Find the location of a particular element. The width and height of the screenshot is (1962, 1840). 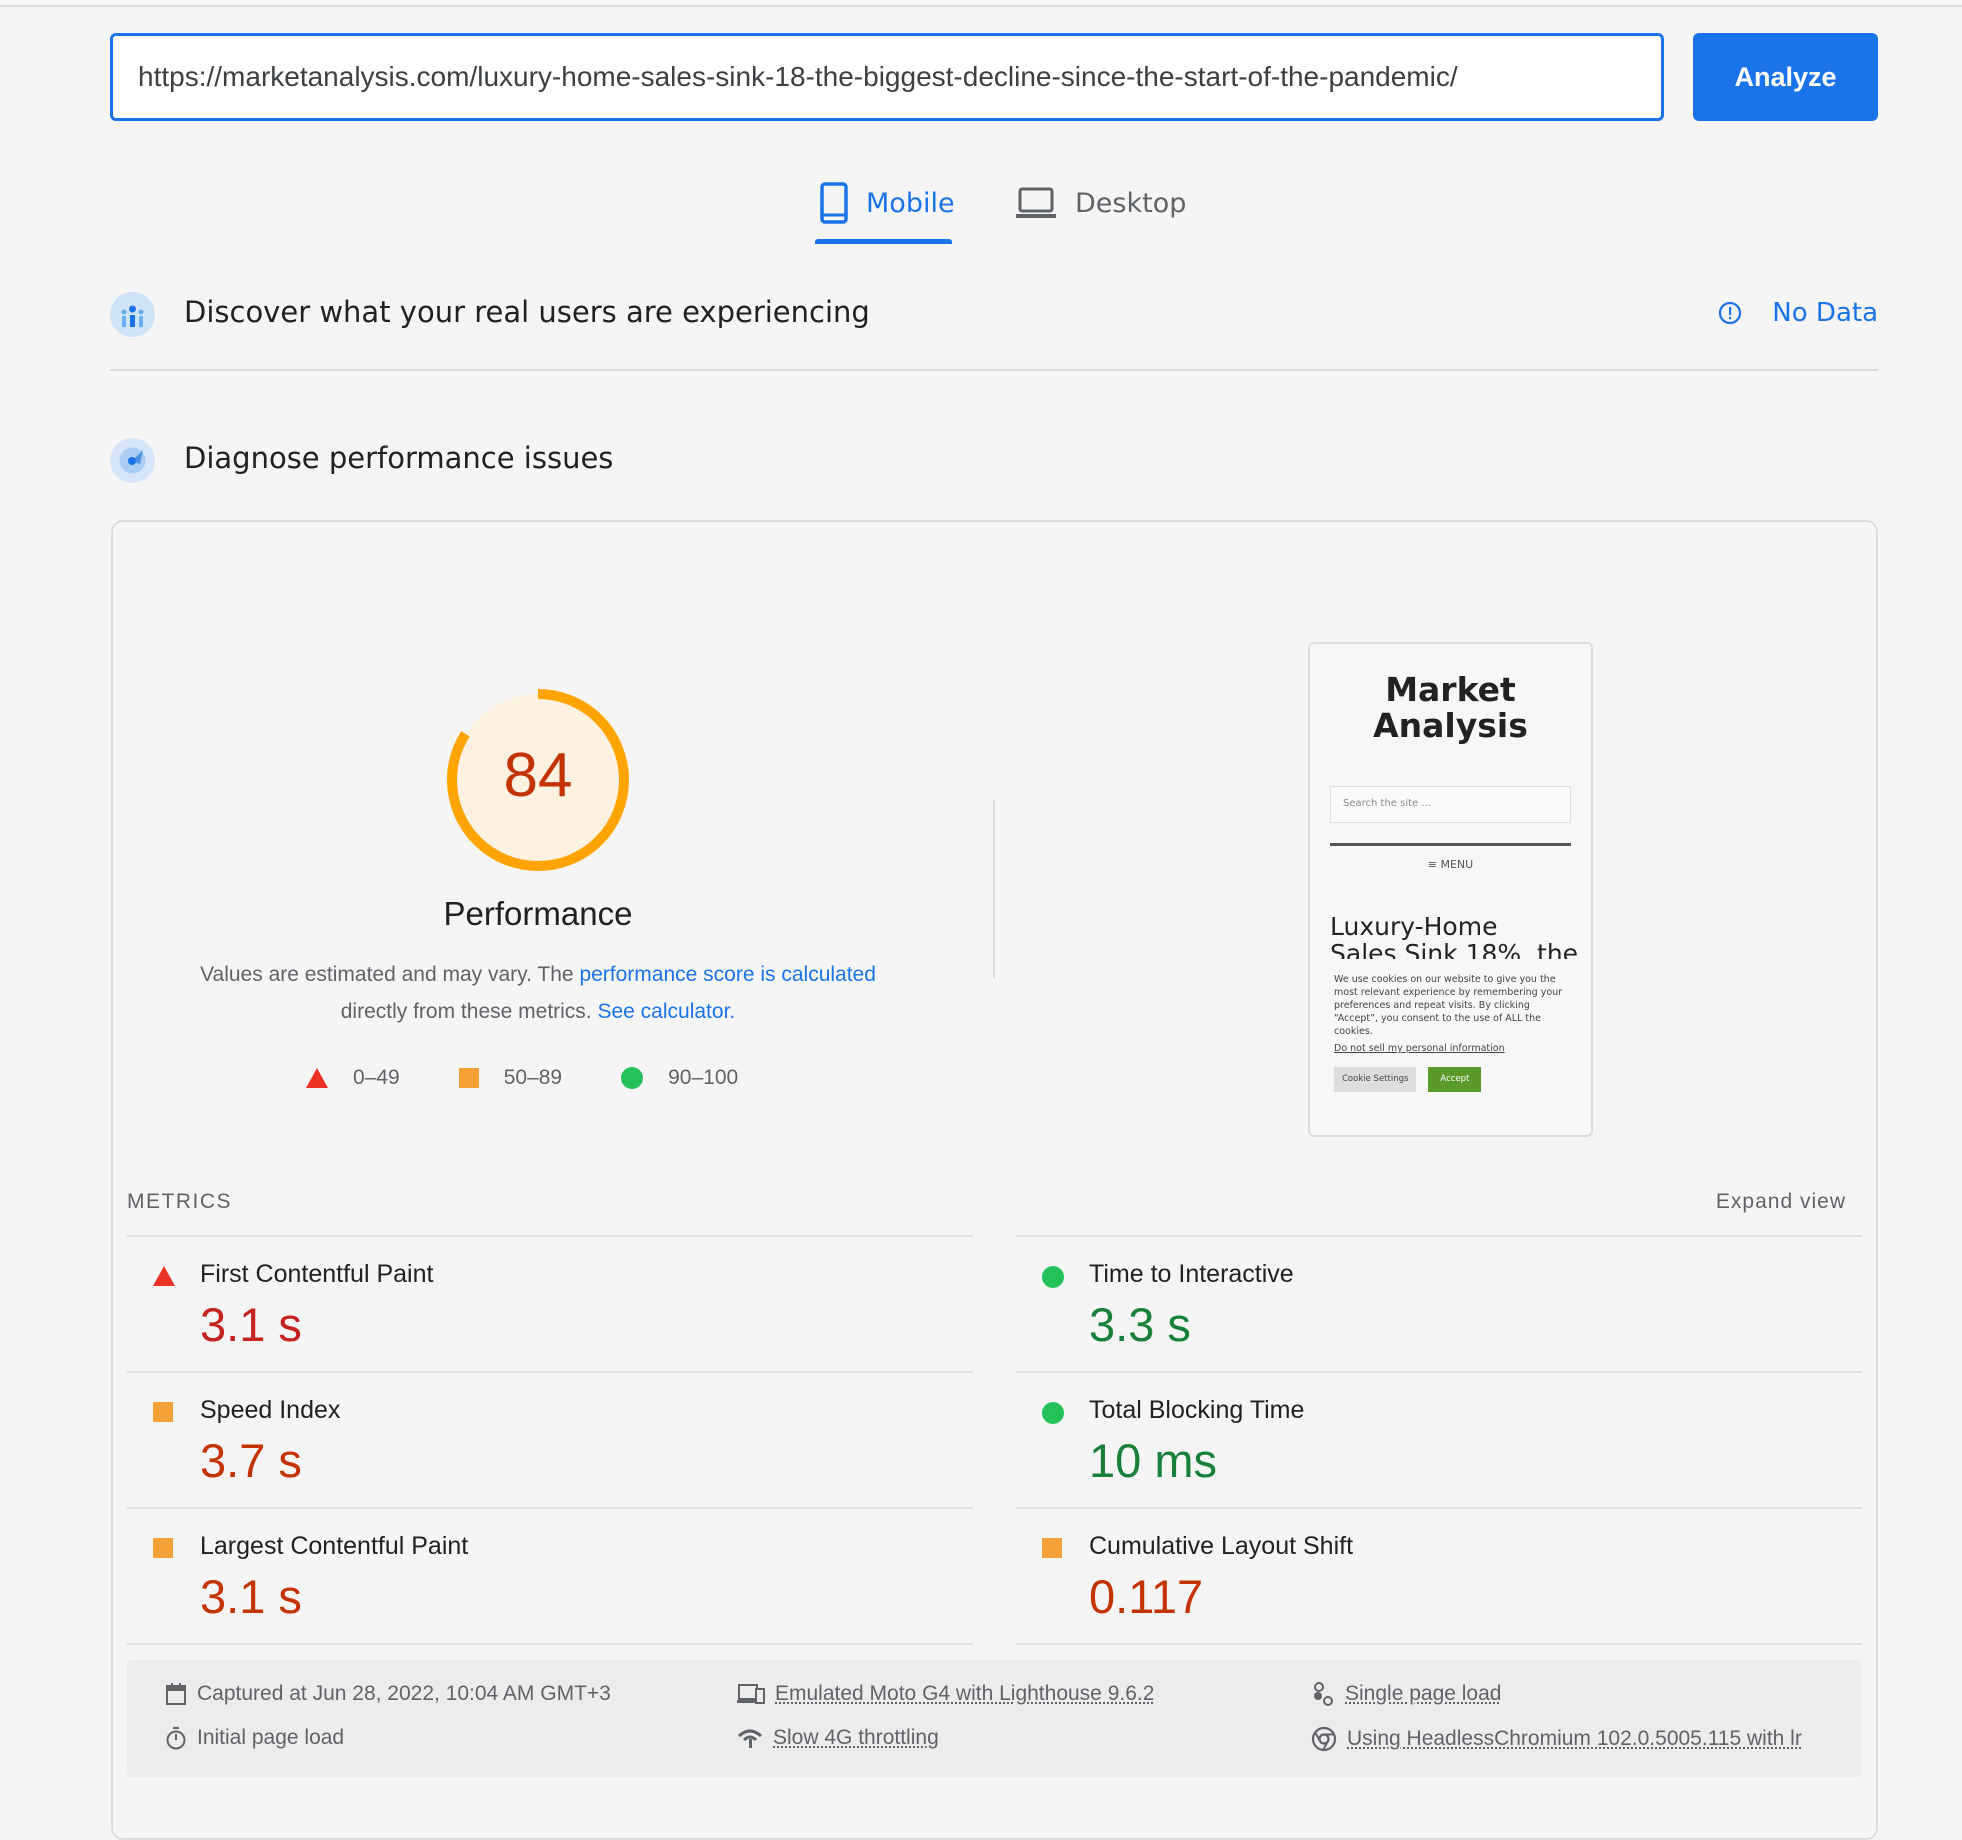

metric-label-total-blocking-time: Total Blocking Time is located at coordinates (1196, 1410).